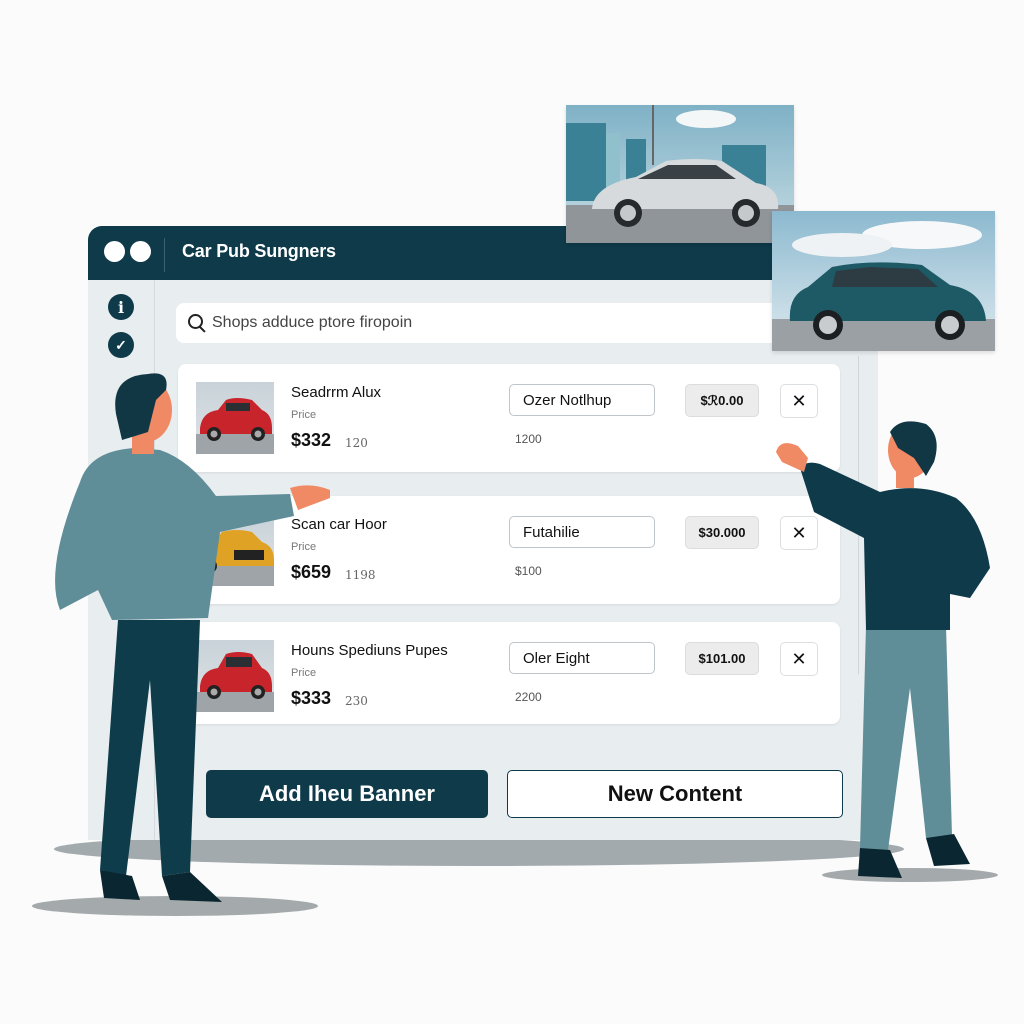 Image resolution: width=1024 pixels, height=1024 pixels. What do you see at coordinates (360, 575) in the screenshot?
I see `quantity-value: 1198` at bounding box center [360, 575].